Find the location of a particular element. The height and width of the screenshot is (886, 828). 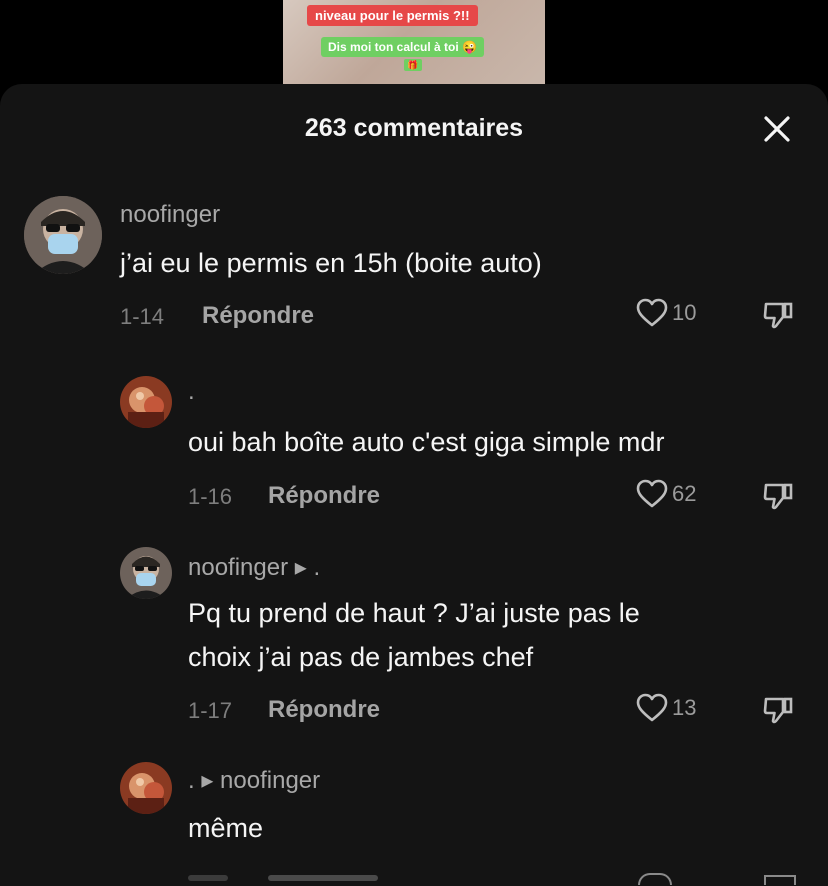

comment-date: 1-14 is located at coordinates (142, 316).